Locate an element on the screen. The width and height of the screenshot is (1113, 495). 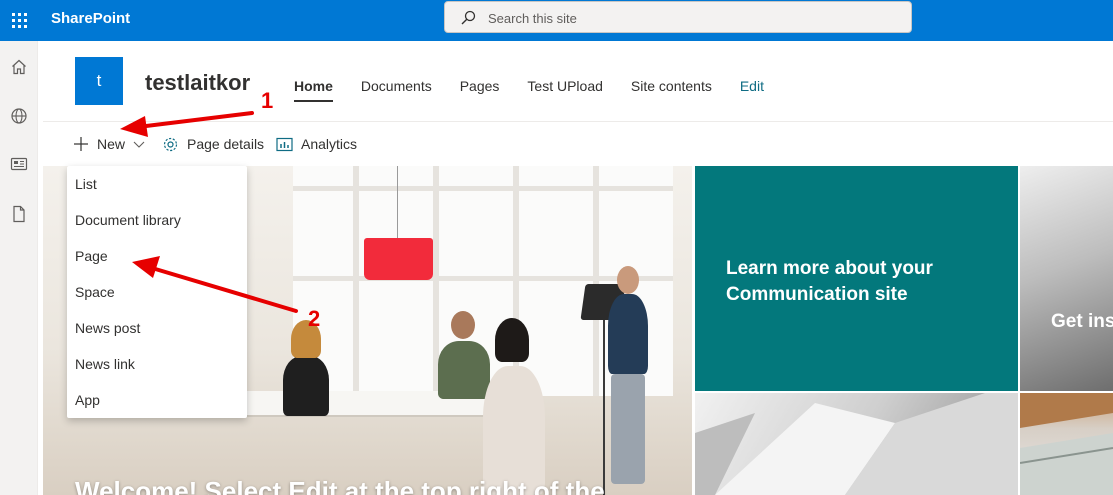
annotation-label-1: 1 is located at coordinates (267, 100).